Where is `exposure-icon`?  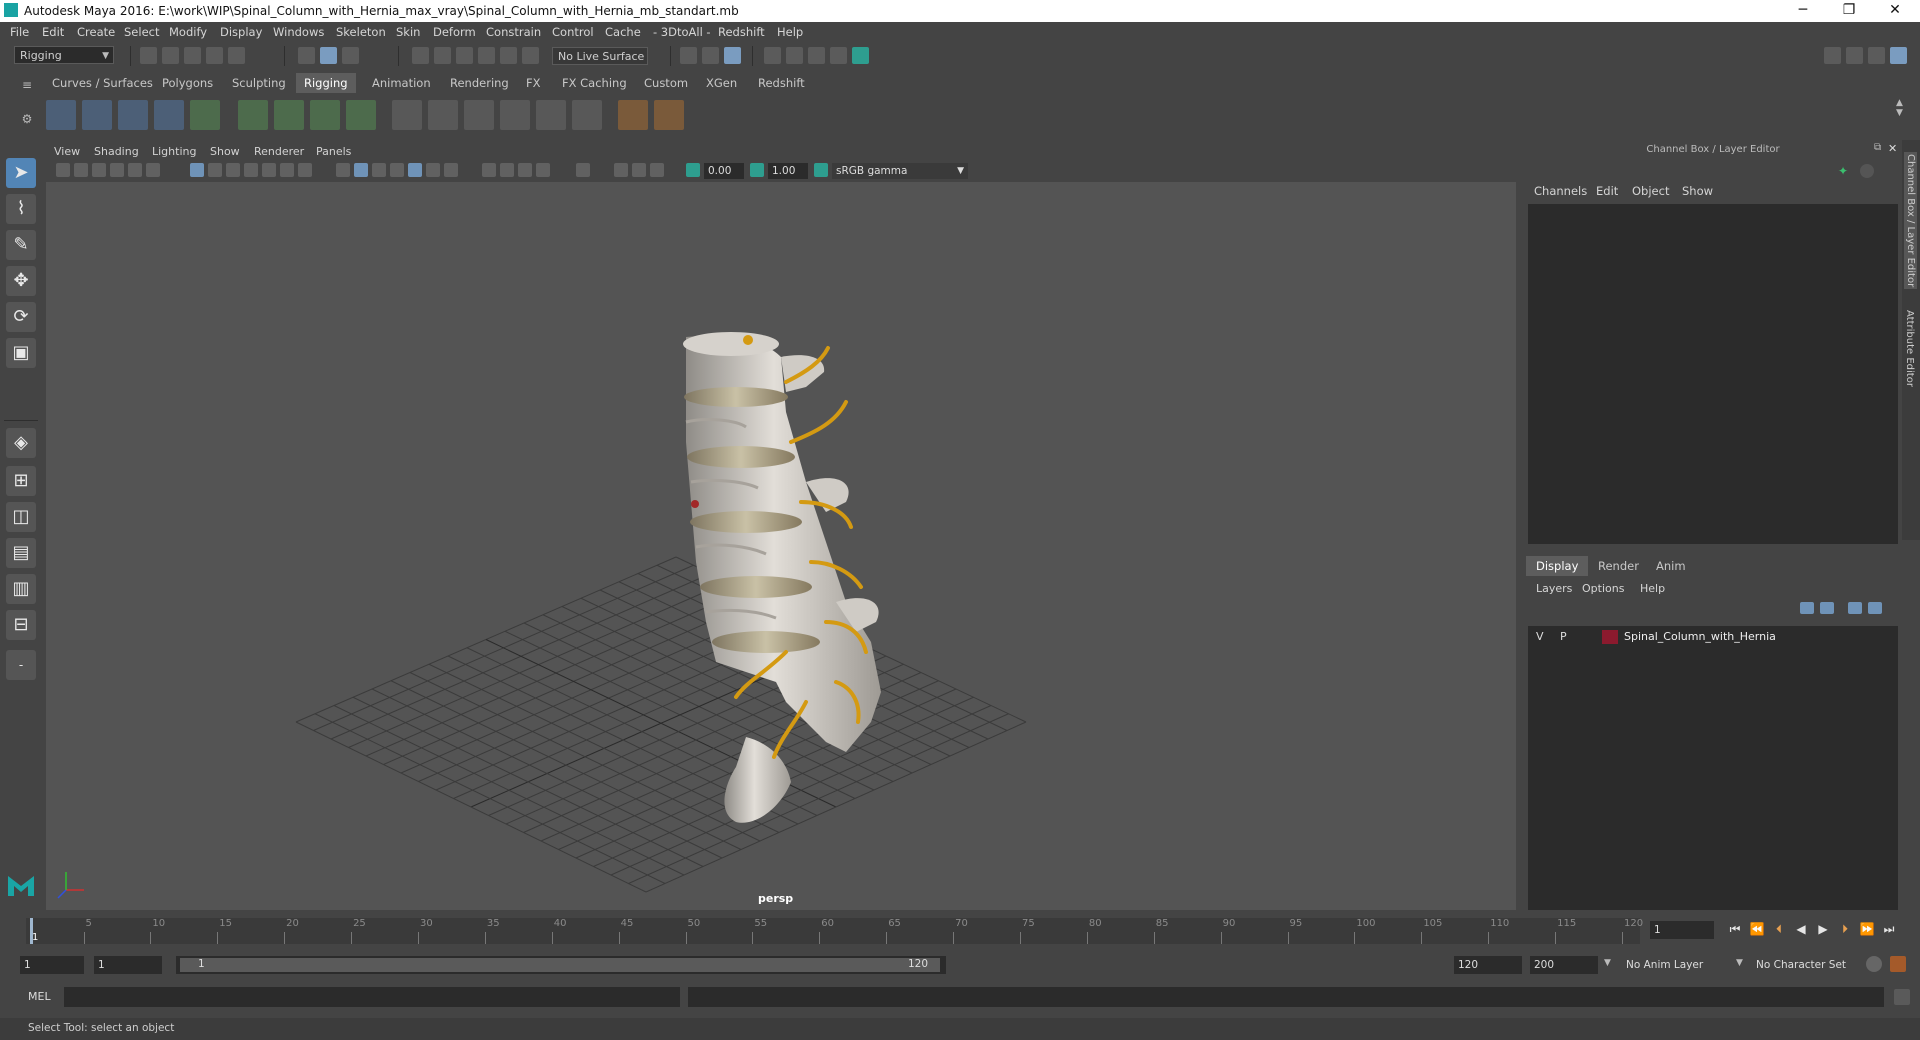
exposure-icon is located at coordinates (693, 170).